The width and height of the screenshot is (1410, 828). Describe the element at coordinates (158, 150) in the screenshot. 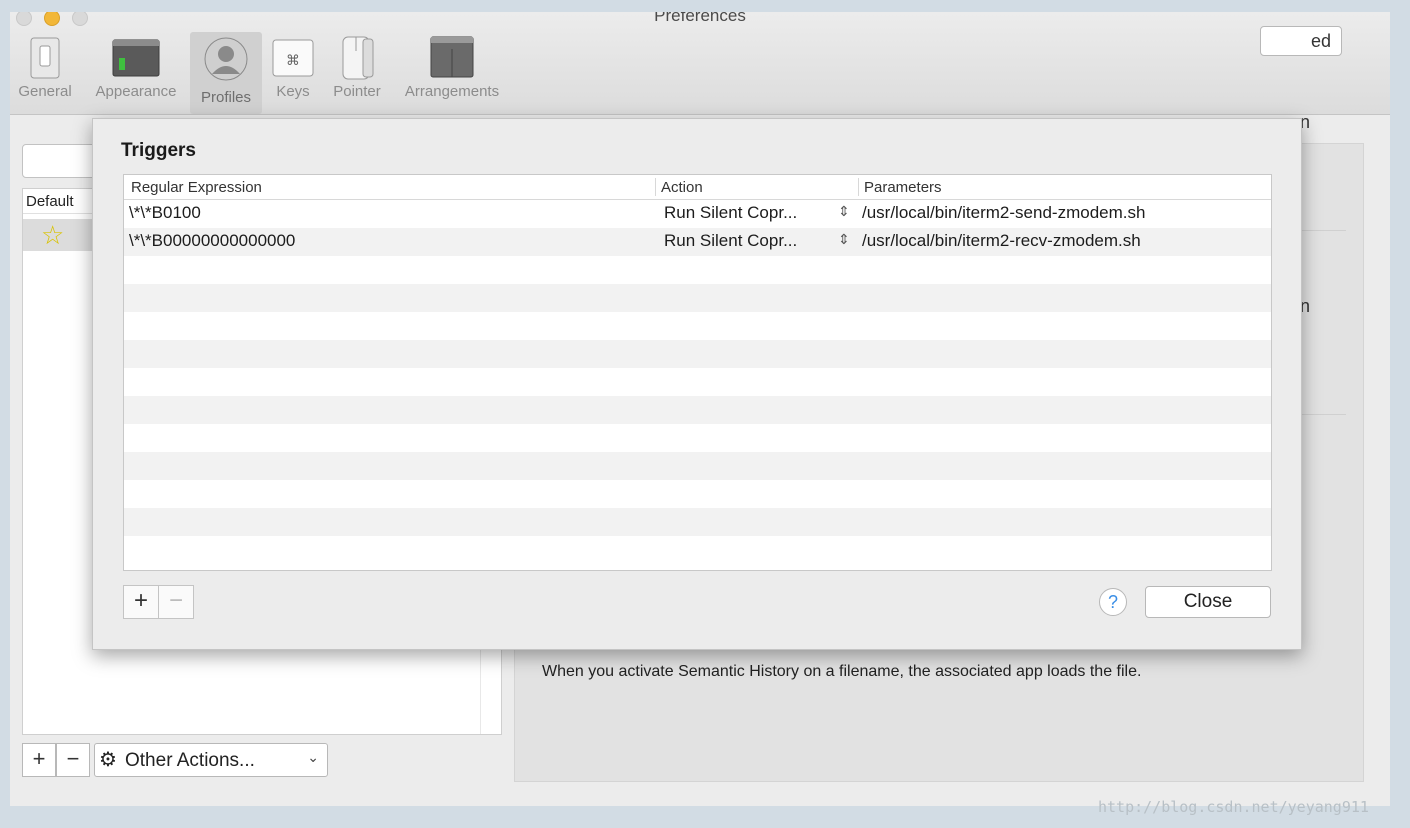

I see `sheet-title: Triggers` at that location.